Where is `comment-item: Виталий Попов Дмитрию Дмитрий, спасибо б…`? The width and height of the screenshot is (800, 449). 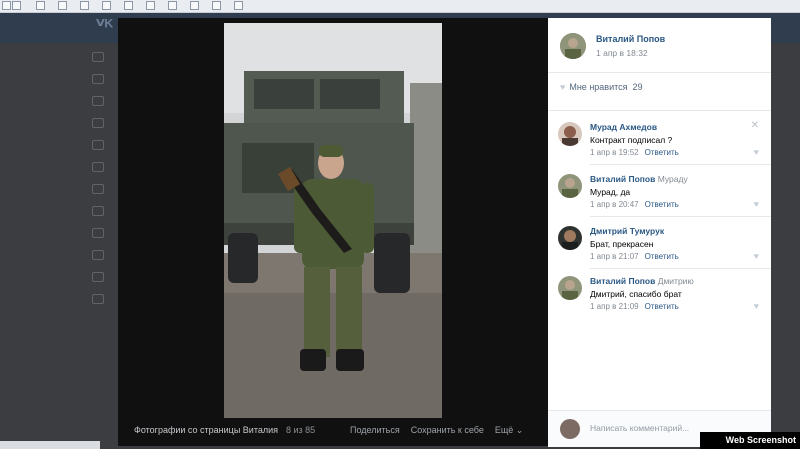
comment-item: Виталий Попов Дмитрию Дмитрий, спасибо б… is located at coordinates (659, 299).